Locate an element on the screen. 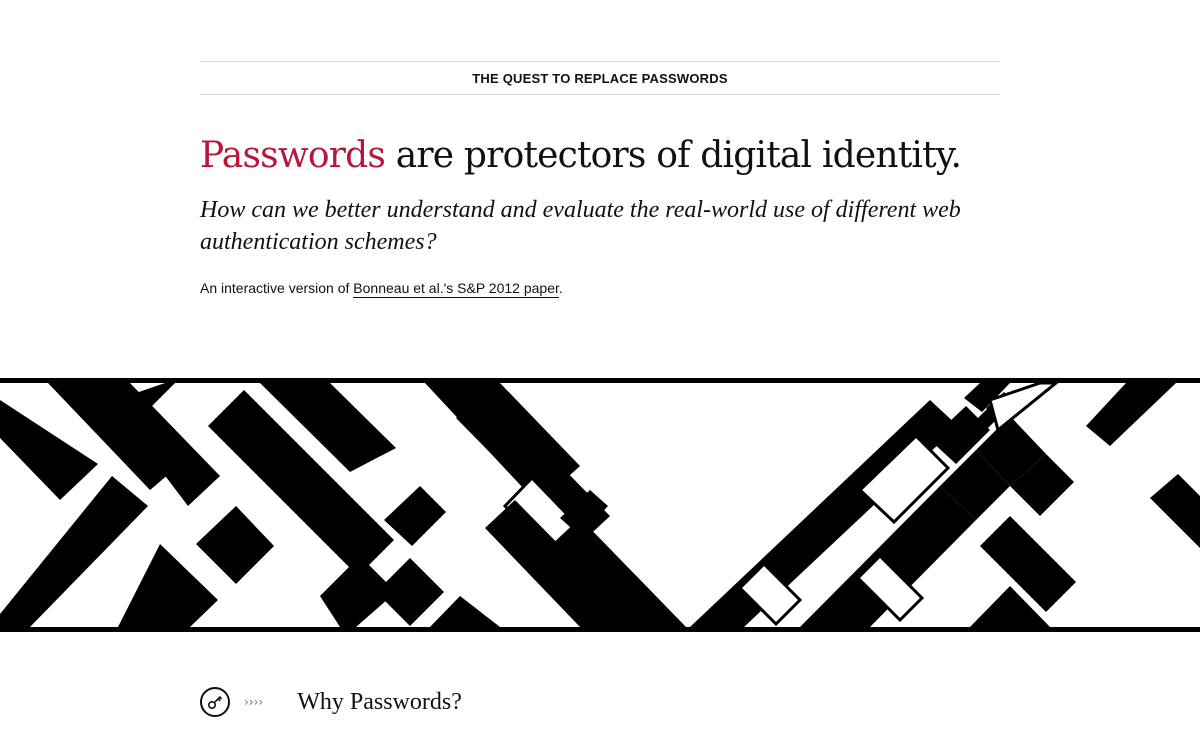 This screenshot has height=742, width=1200. key-icon is located at coordinates (215, 702).